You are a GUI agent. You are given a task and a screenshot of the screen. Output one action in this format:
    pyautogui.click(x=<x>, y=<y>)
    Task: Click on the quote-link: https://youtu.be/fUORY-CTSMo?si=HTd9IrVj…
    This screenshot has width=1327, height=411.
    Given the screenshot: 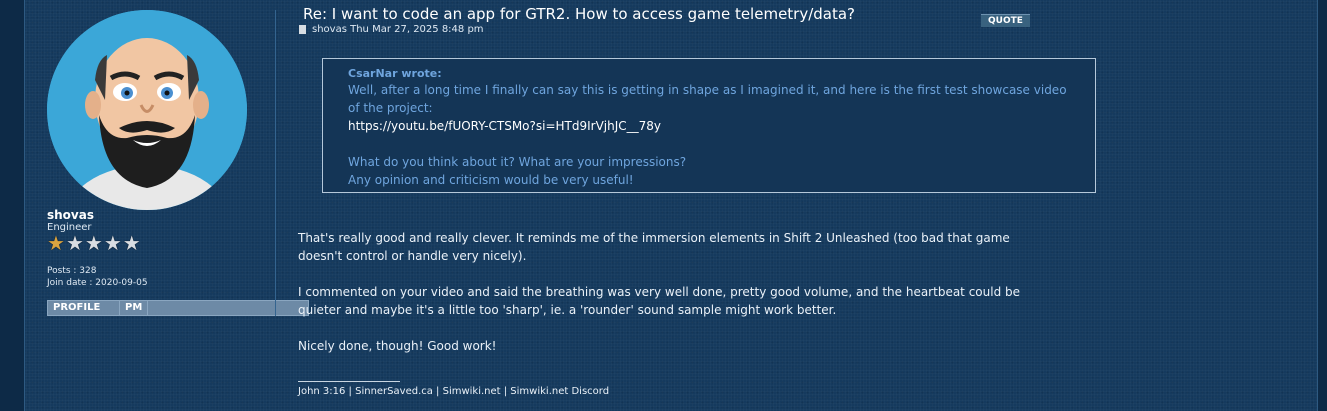 What is the action you would take?
    pyautogui.click(x=717, y=126)
    